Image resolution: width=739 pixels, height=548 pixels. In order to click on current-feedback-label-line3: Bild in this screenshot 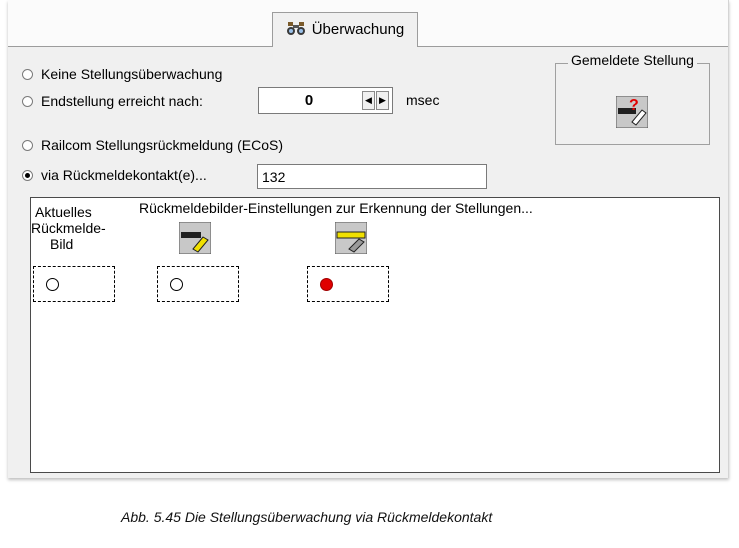, I will do `click(62, 244)`.